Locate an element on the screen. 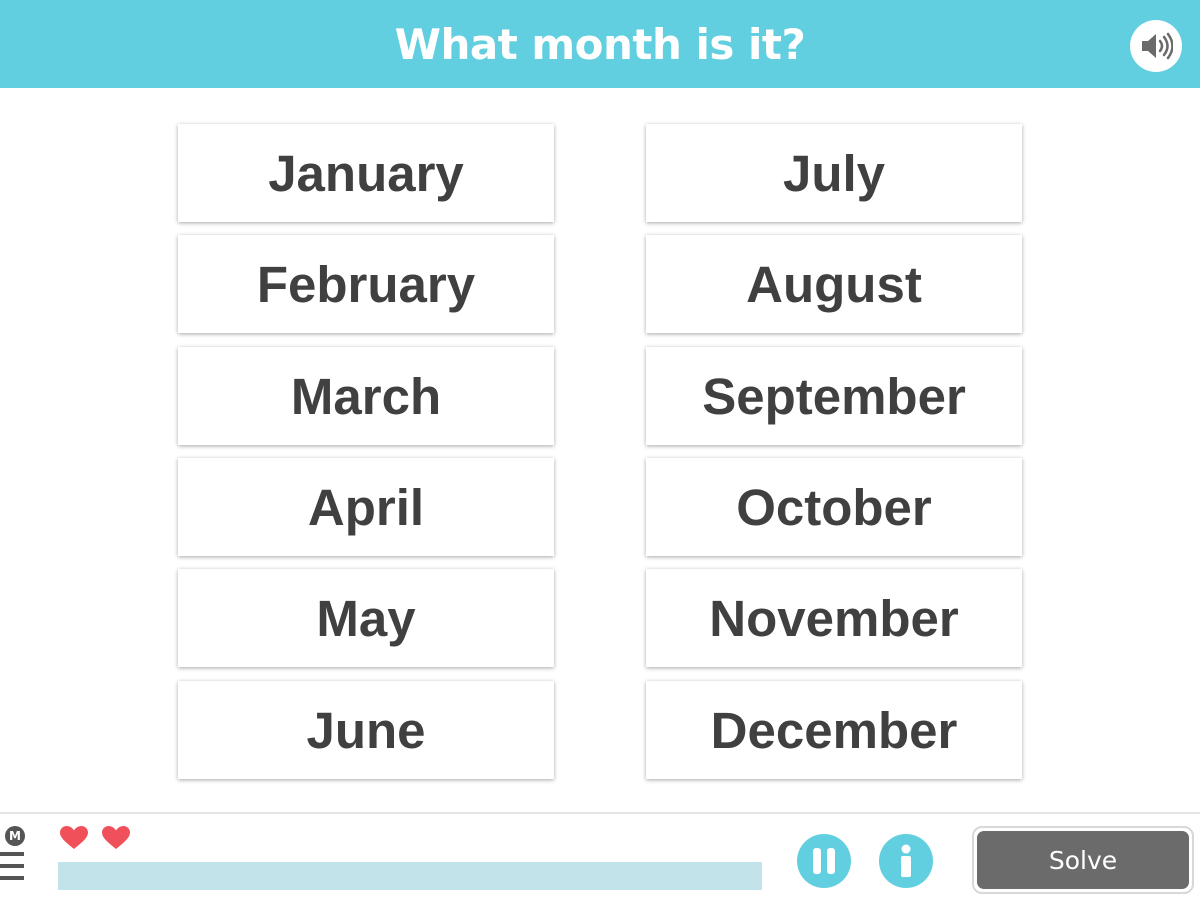 The height and width of the screenshot is (900, 1200). choice-label: July is located at coordinates (834, 173).